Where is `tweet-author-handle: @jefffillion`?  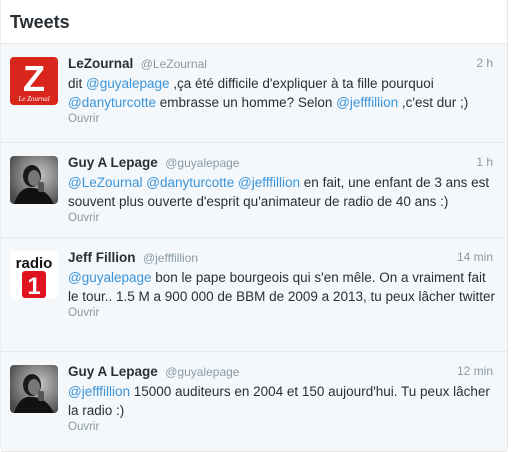
tweet-author-handle: @jefffillion is located at coordinates (170, 258).